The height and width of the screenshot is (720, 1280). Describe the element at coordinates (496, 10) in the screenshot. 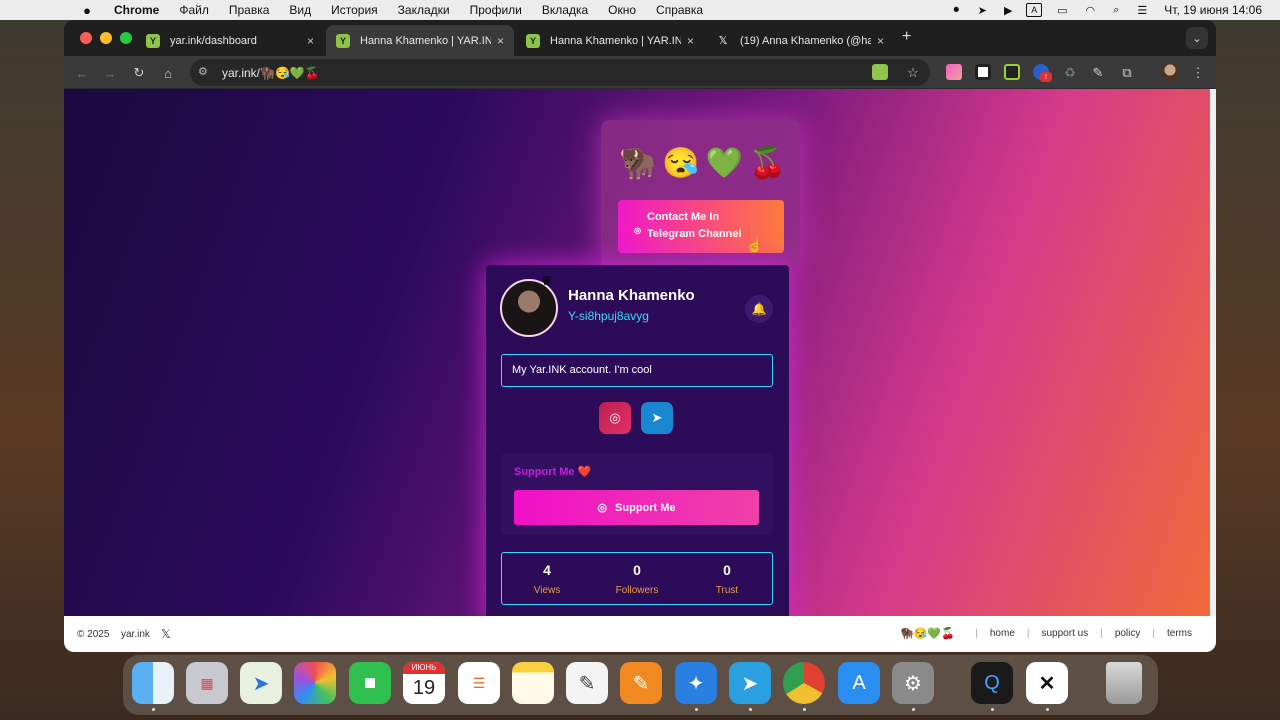

I see `menu-profiles: Профили` at that location.